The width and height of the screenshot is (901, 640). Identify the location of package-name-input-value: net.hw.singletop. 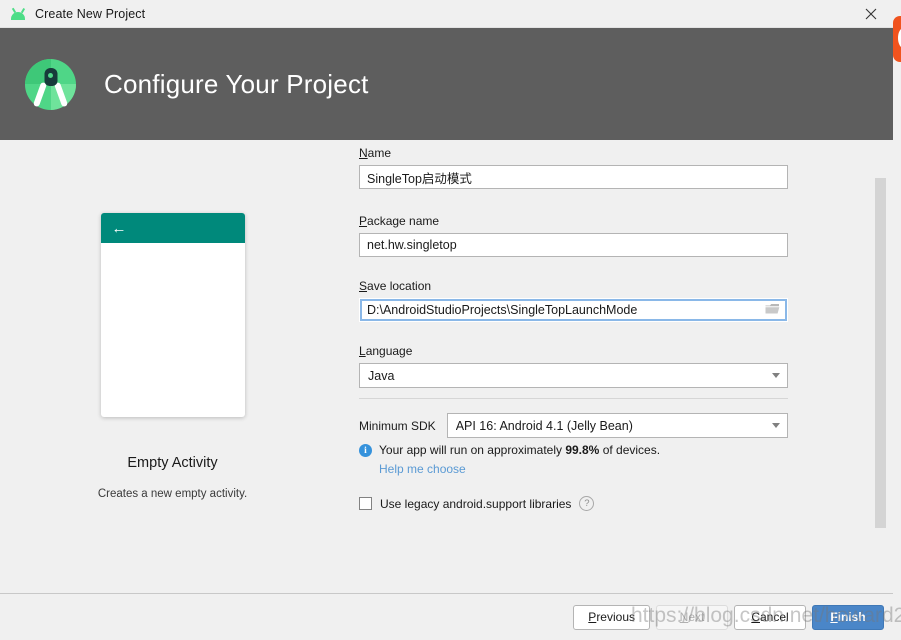
(412, 245).